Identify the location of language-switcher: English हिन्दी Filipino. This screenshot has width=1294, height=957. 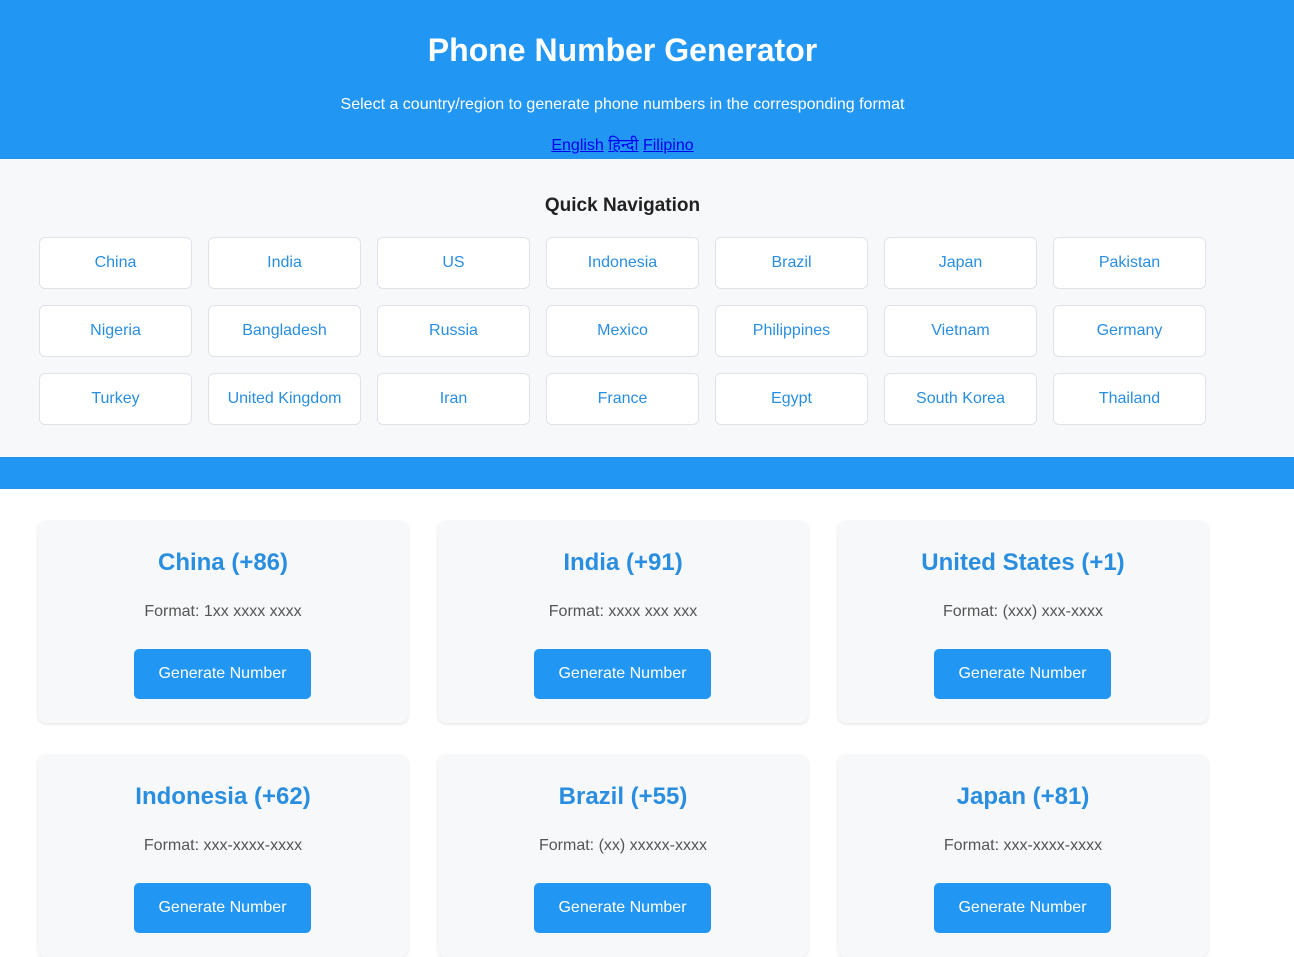
(622, 146).